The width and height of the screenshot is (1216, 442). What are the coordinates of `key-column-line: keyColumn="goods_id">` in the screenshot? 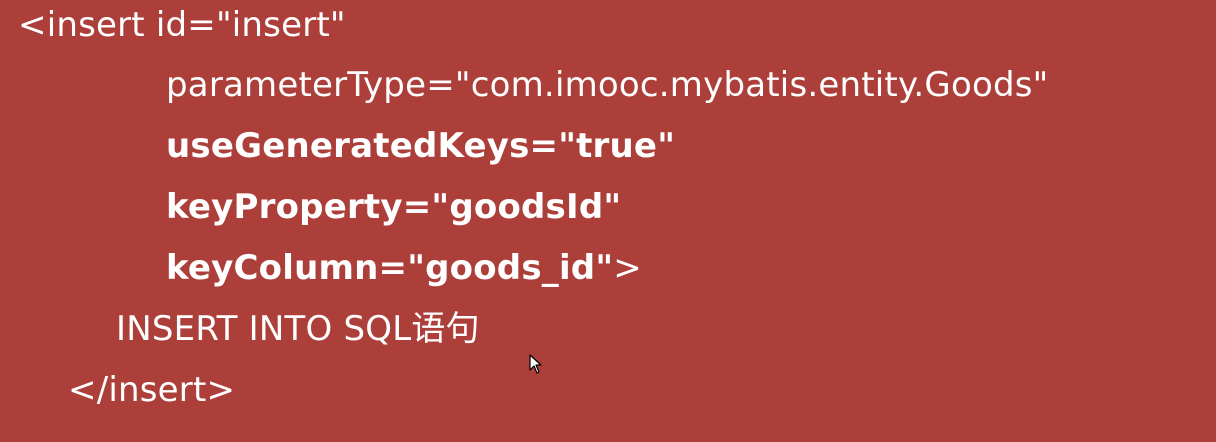 It's located at (404, 268).